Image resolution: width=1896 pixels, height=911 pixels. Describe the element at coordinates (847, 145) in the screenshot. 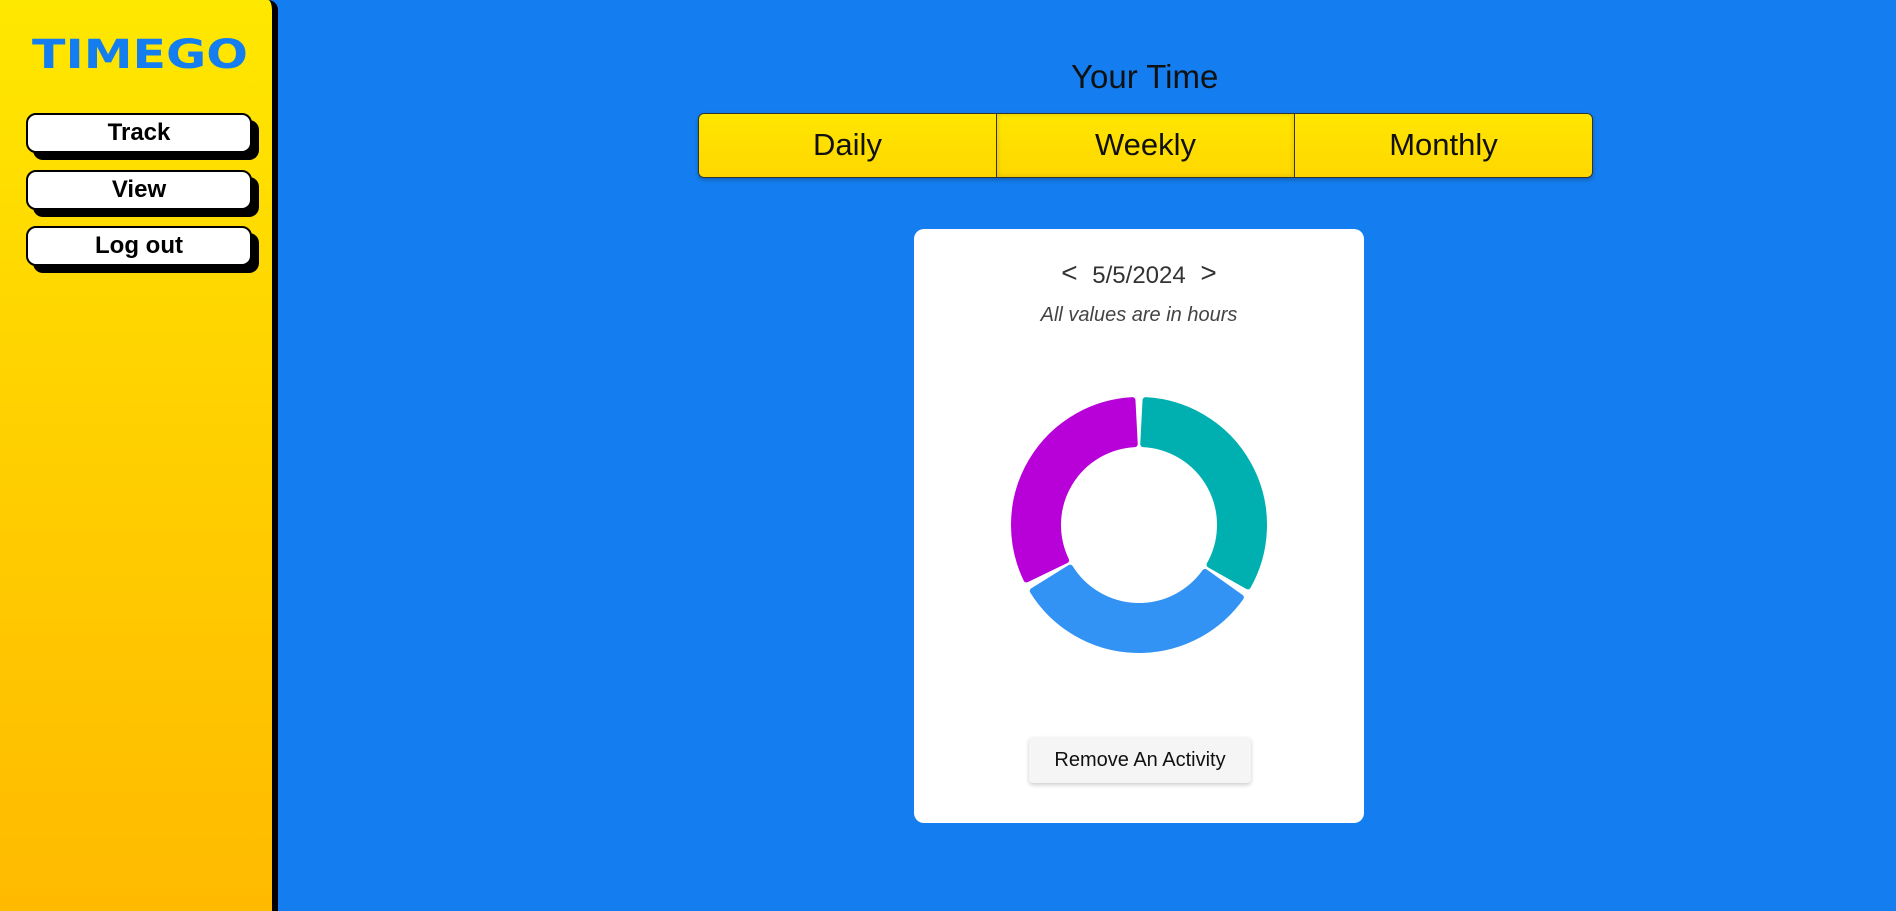

I see `tab-daily: Daily` at that location.